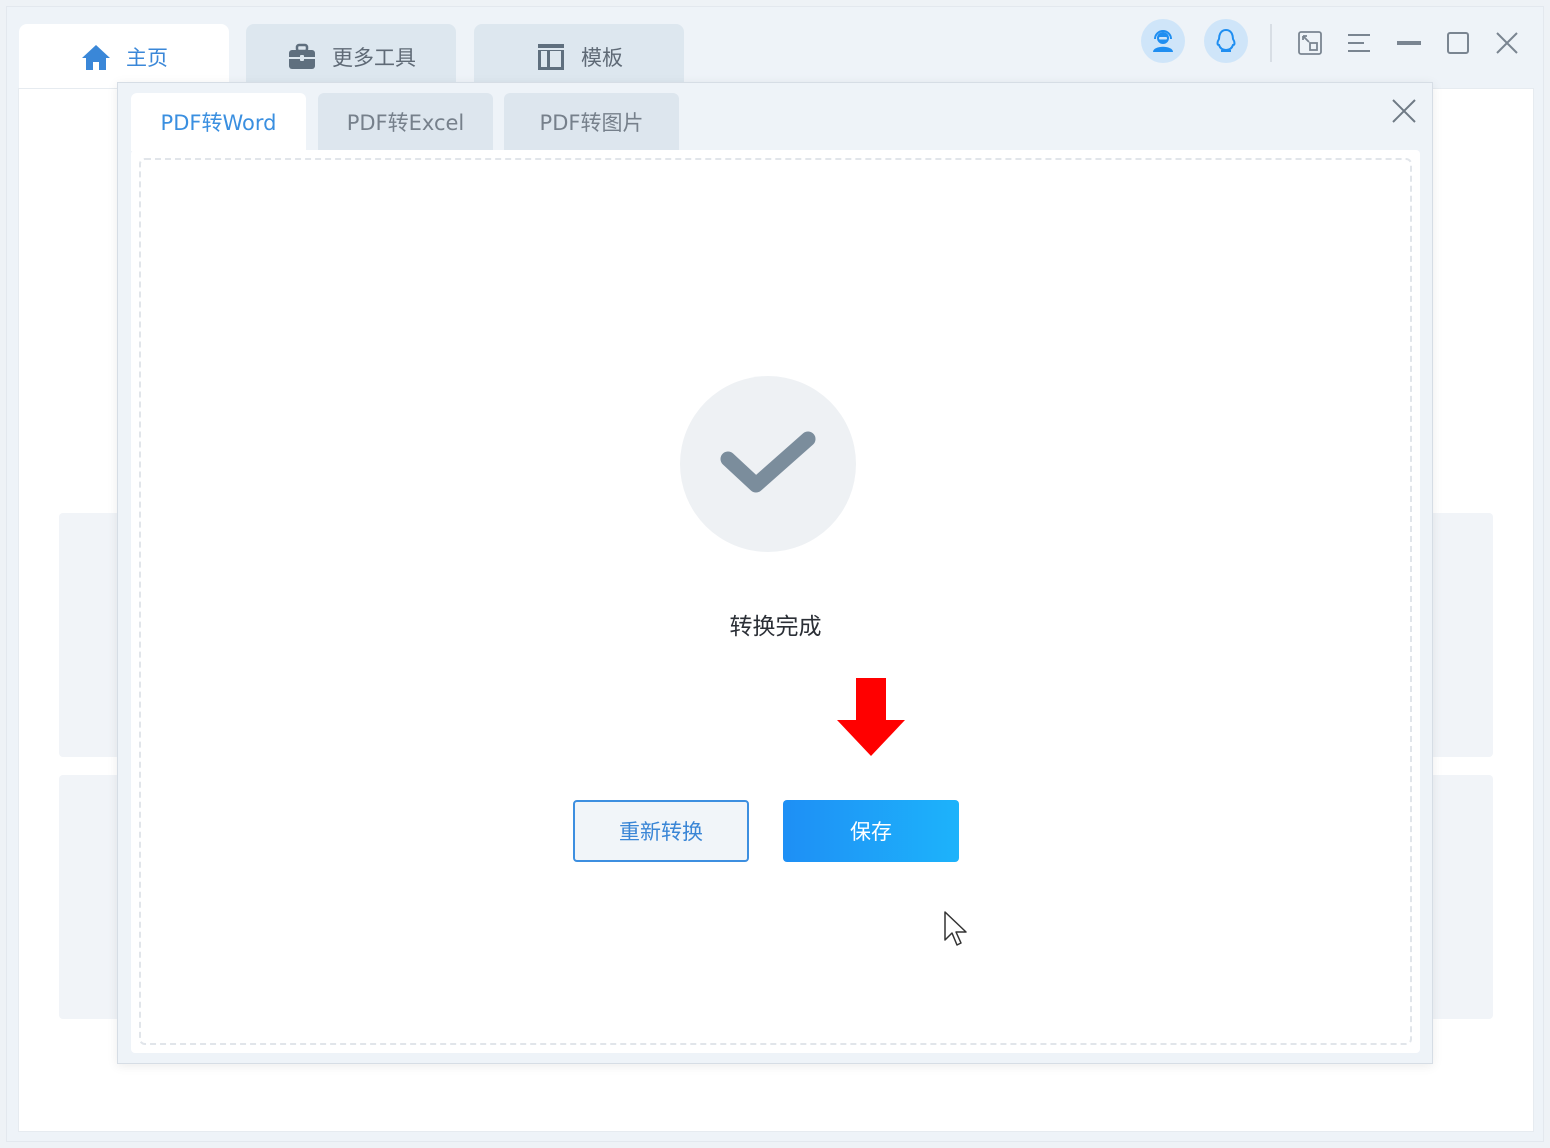  I want to click on tab-home: 主页, so click(124, 57).